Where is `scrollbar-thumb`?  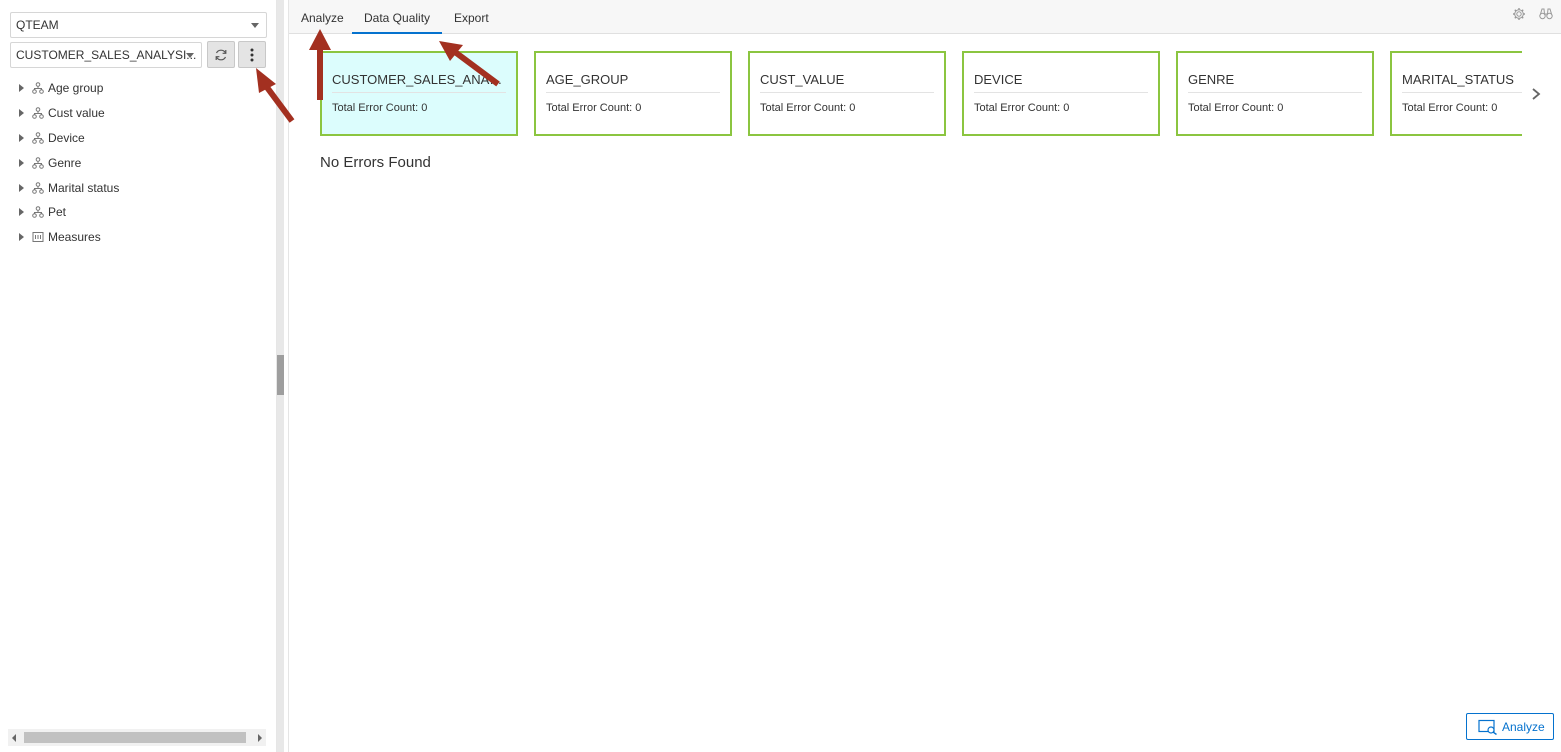
scrollbar-thumb is located at coordinates (135, 737).